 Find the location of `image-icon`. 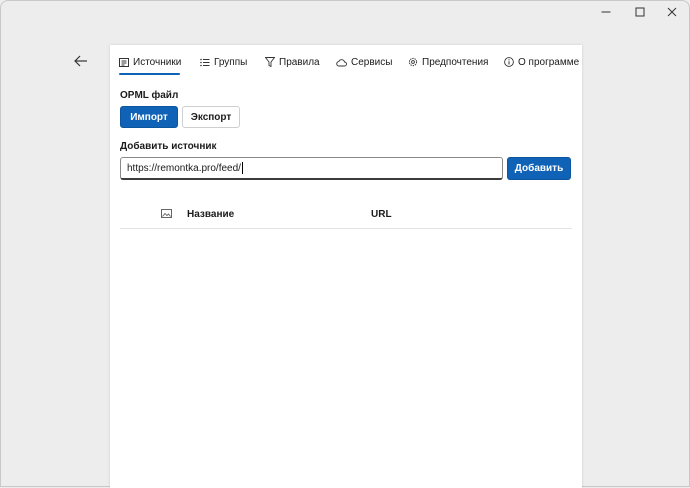

image-icon is located at coordinates (166, 213).